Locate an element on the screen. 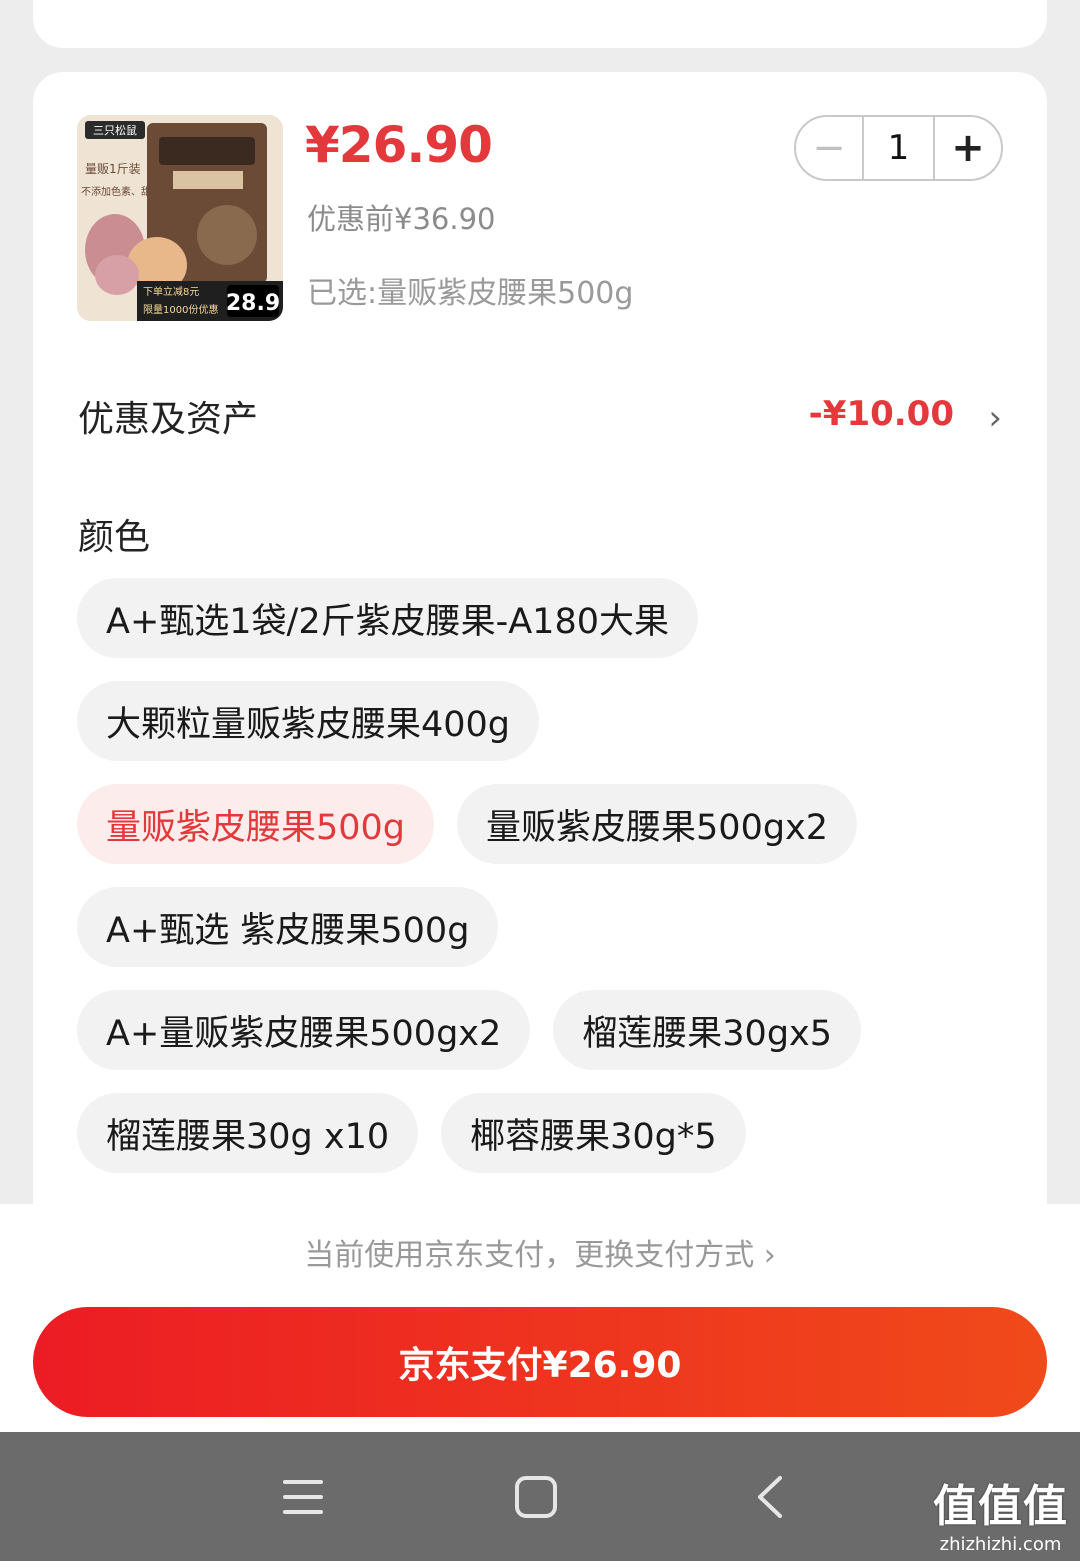  spec-option: 榴莲腰果30gx5 is located at coordinates (707, 1030).